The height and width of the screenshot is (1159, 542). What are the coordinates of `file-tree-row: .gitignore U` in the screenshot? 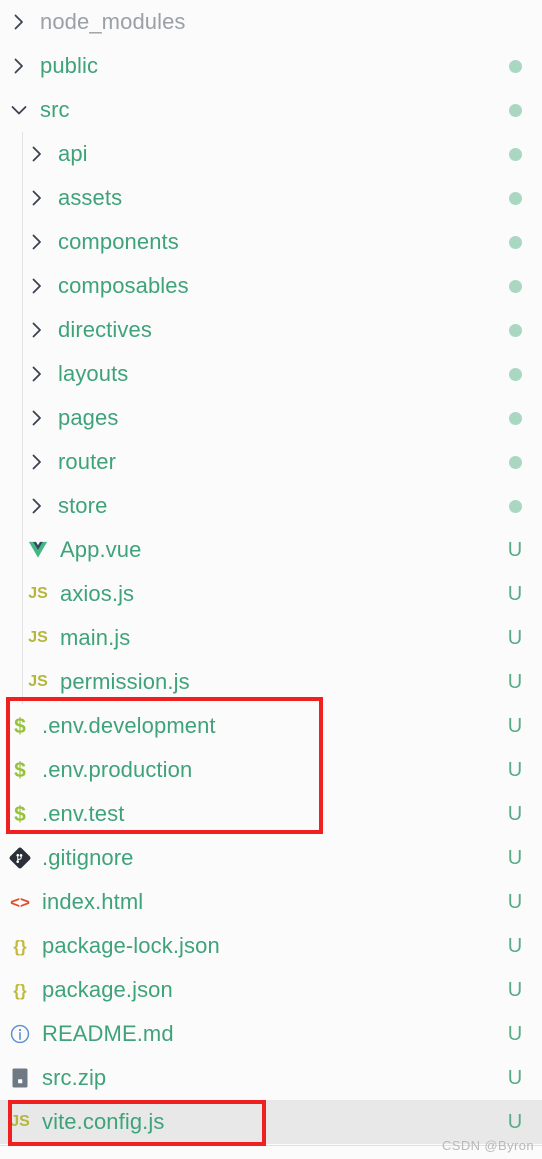 It's located at (271, 858).